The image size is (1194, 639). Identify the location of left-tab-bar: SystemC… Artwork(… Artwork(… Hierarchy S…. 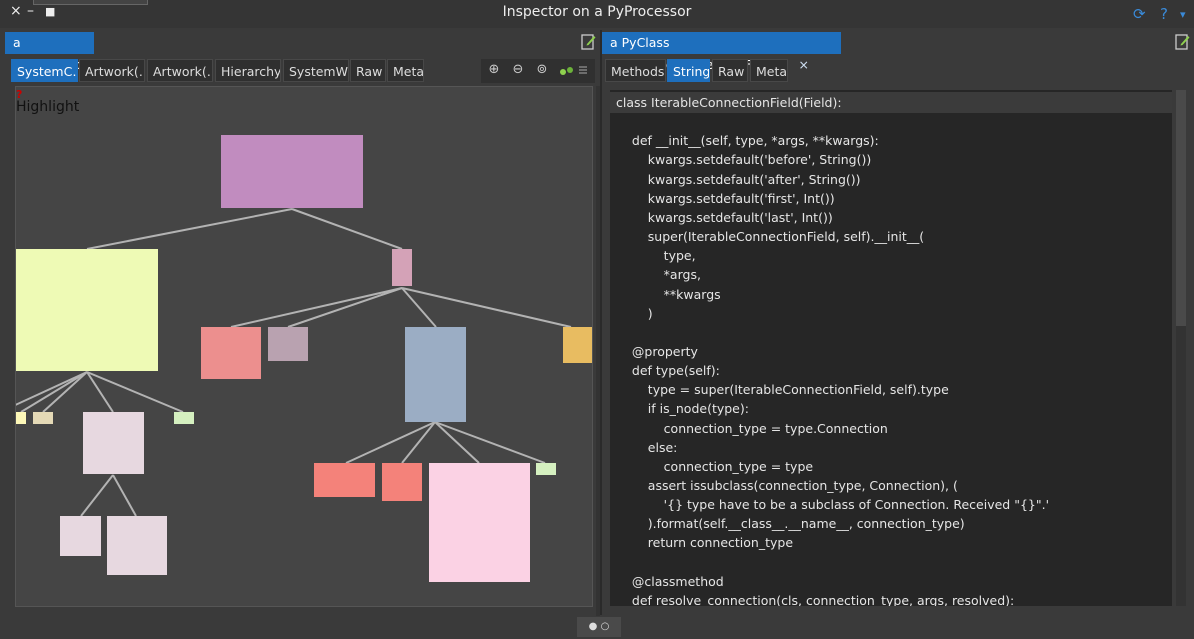
(250, 71).